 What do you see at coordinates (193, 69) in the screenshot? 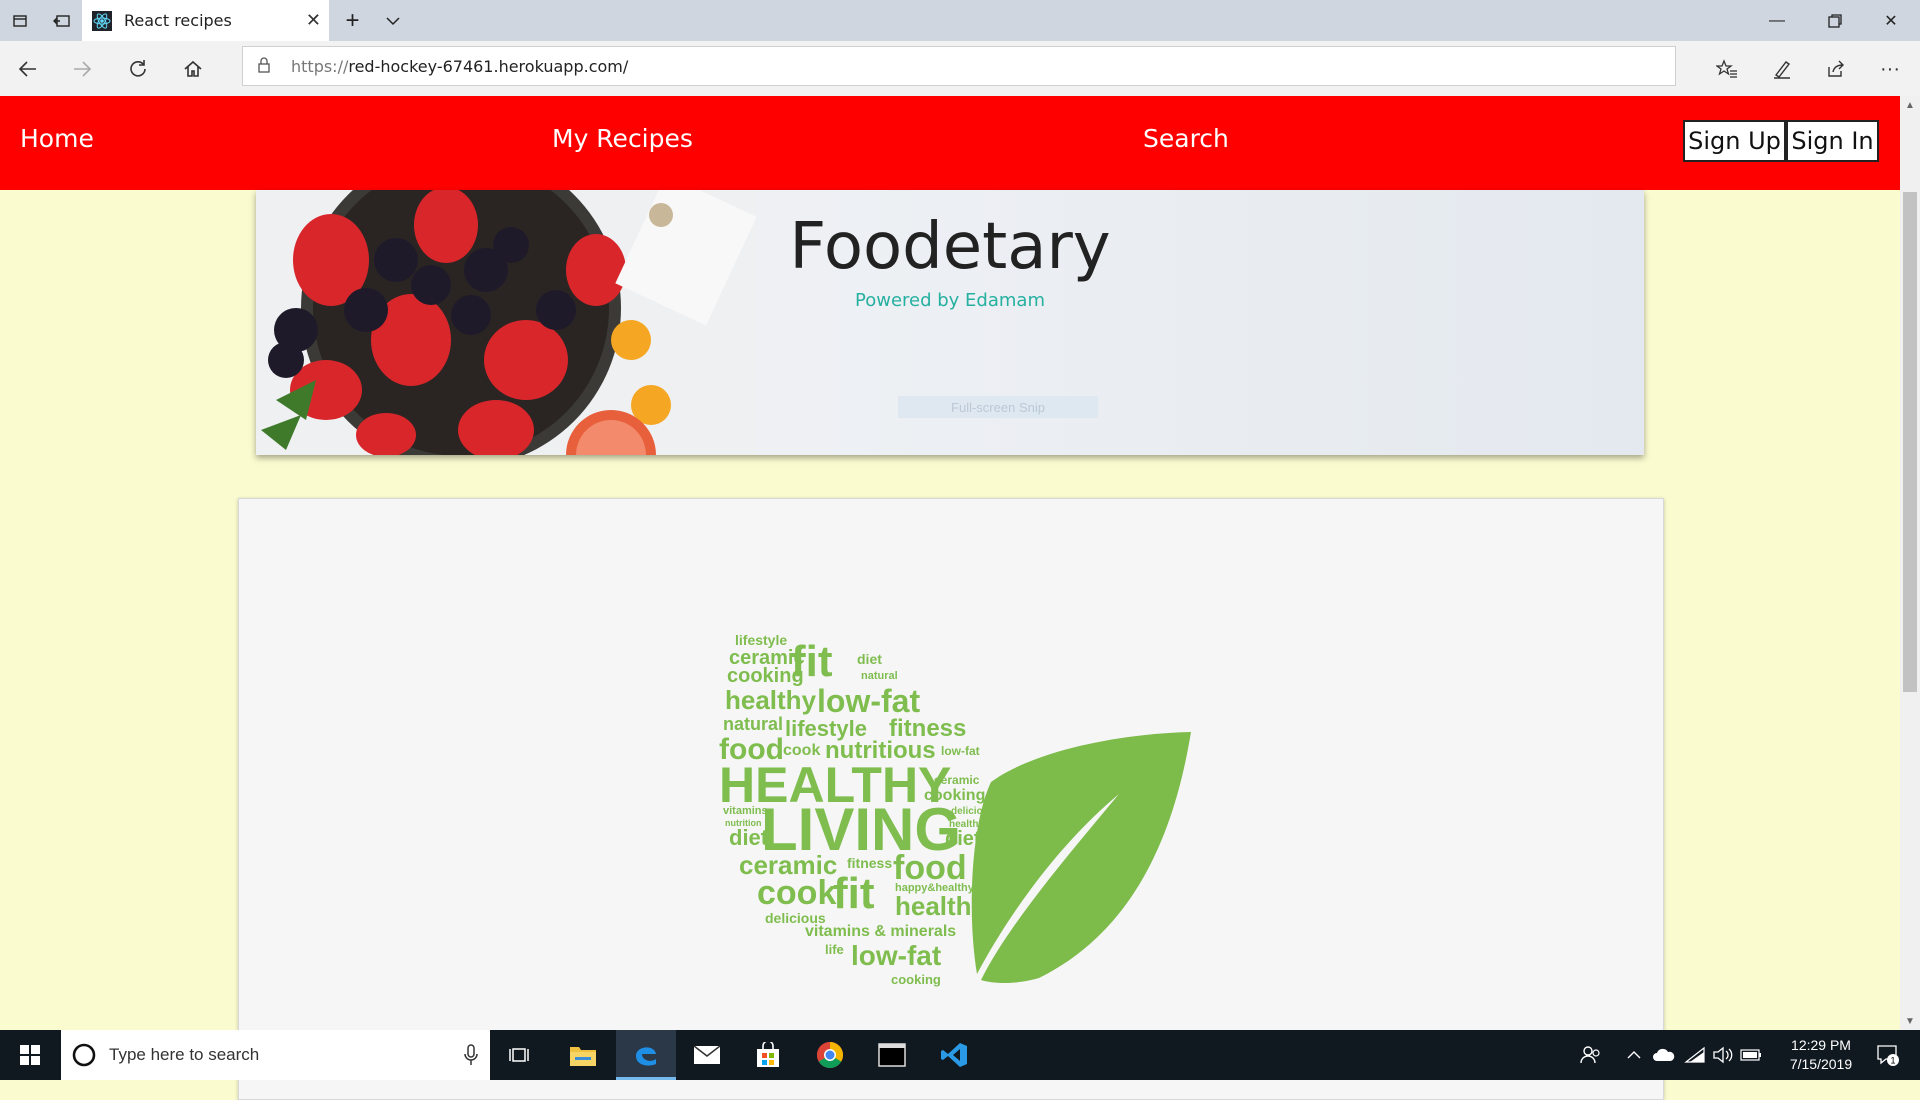
I see `home-icon` at bounding box center [193, 69].